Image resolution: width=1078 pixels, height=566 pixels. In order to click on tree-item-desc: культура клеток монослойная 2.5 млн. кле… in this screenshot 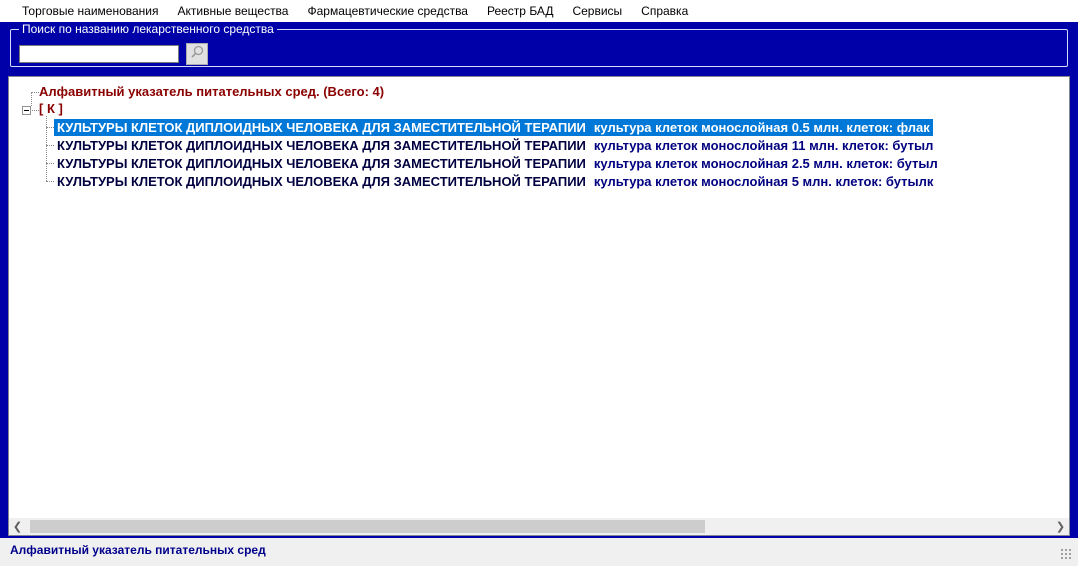, I will do `click(765, 163)`.